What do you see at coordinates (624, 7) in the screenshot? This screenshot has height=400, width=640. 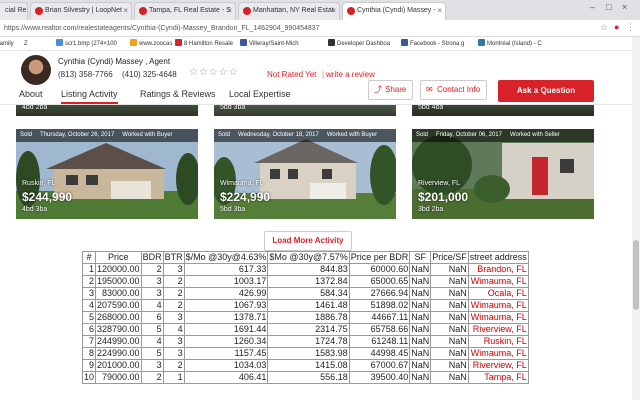 I see `close-window-icon: ×` at bounding box center [624, 7].